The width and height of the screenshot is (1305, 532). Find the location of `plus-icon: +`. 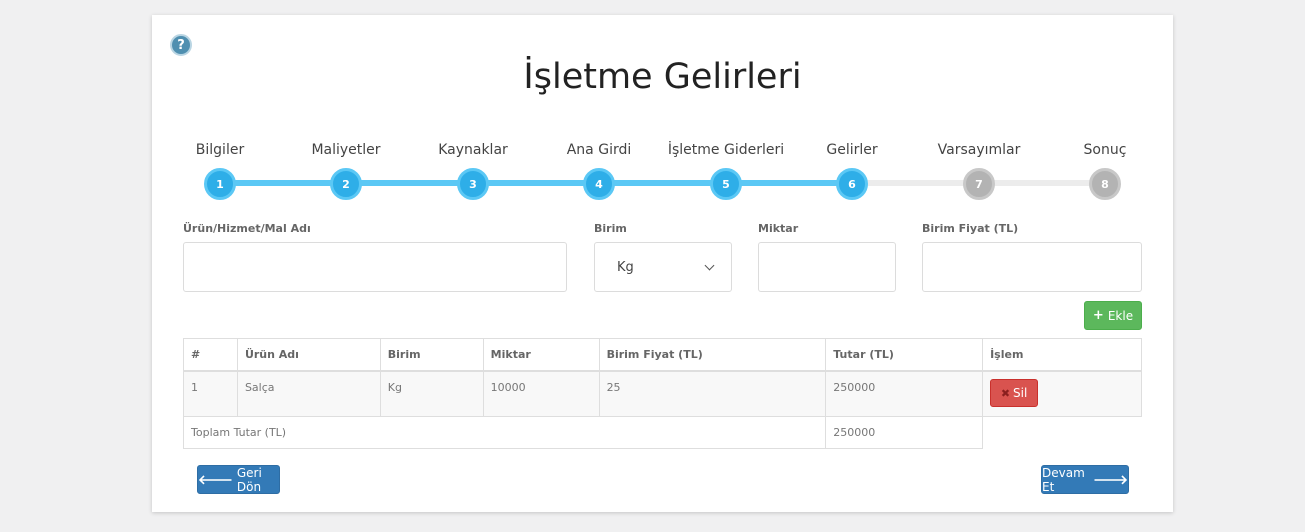

plus-icon: + is located at coordinates (1098, 315).